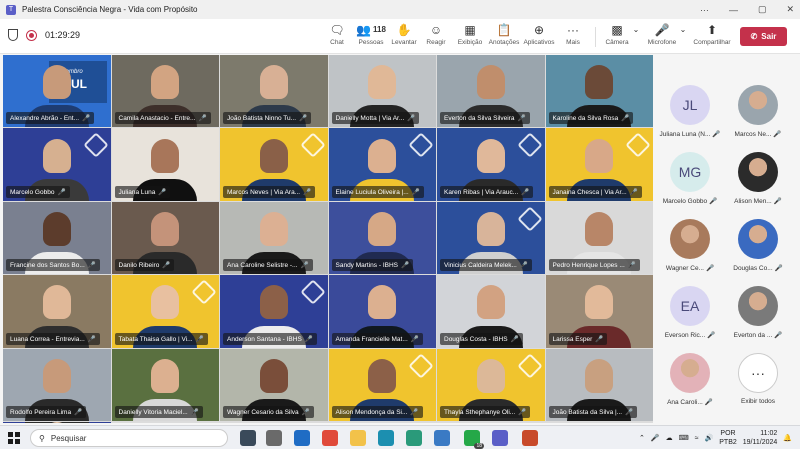  Describe the element at coordinates (758, 181) in the screenshot. I see `roster-participant: Alison Men... 🎤` at that location.